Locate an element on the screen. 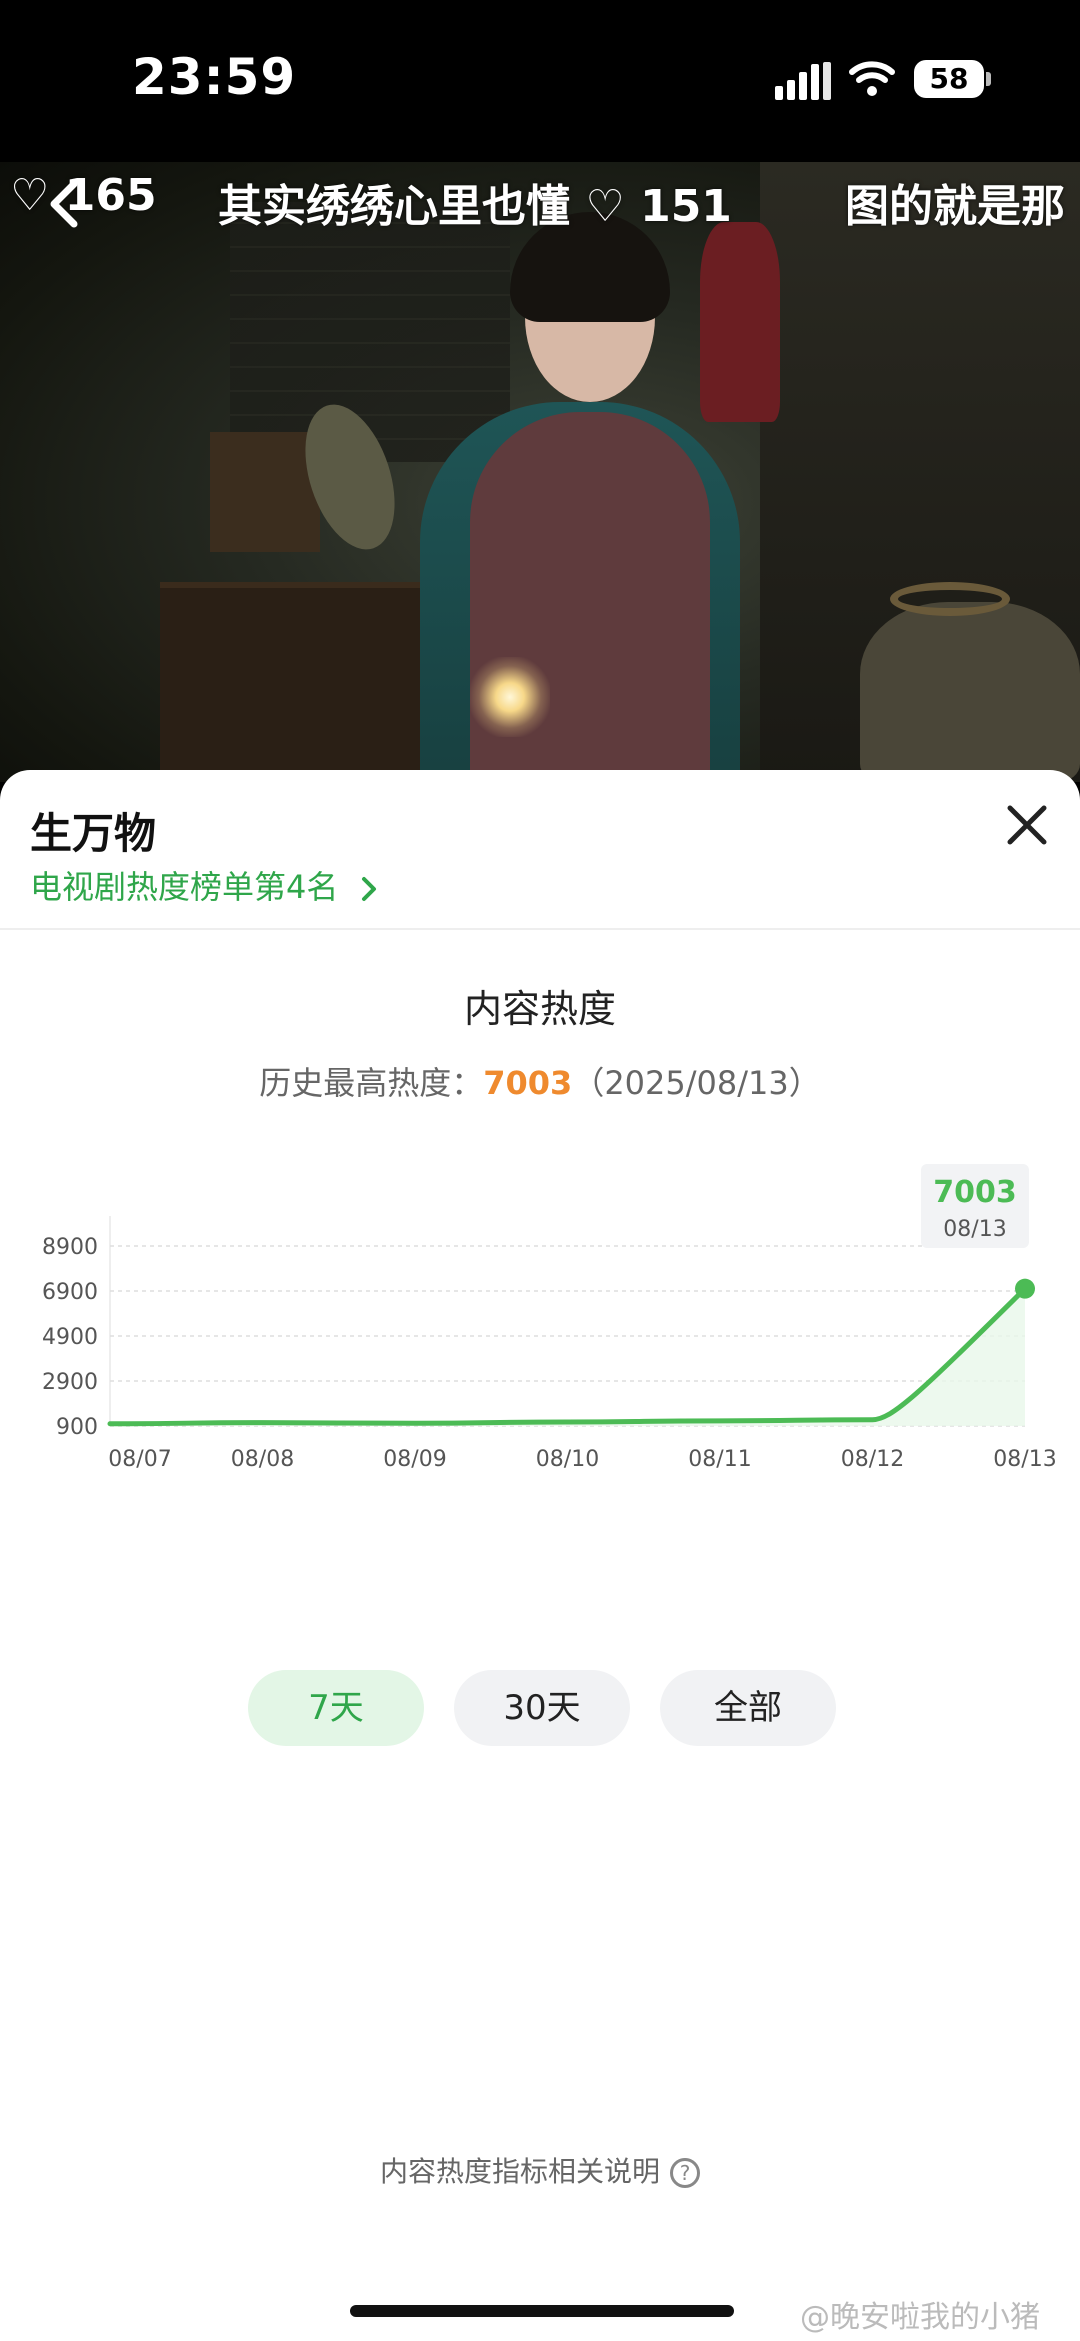 The height and width of the screenshot is (2341, 1080). danmaku-comment: 图的就是那 is located at coordinates (955, 206).